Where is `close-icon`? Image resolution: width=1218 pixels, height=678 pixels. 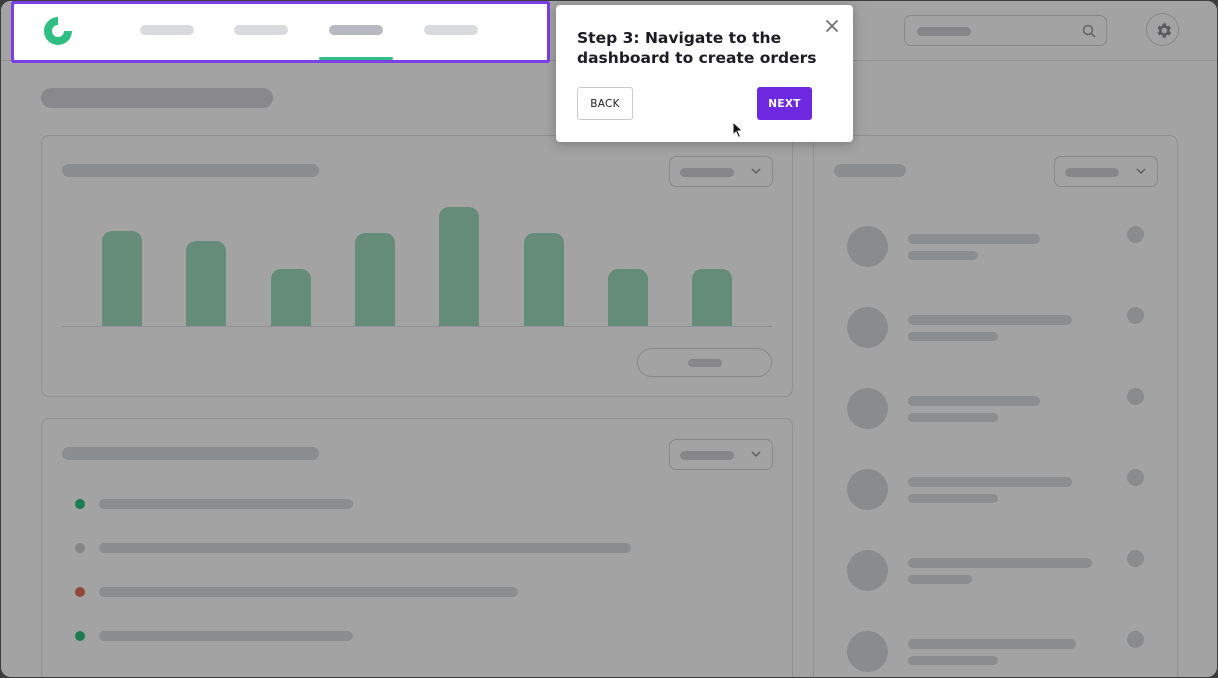 close-icon is located at coordinates (832, 26).